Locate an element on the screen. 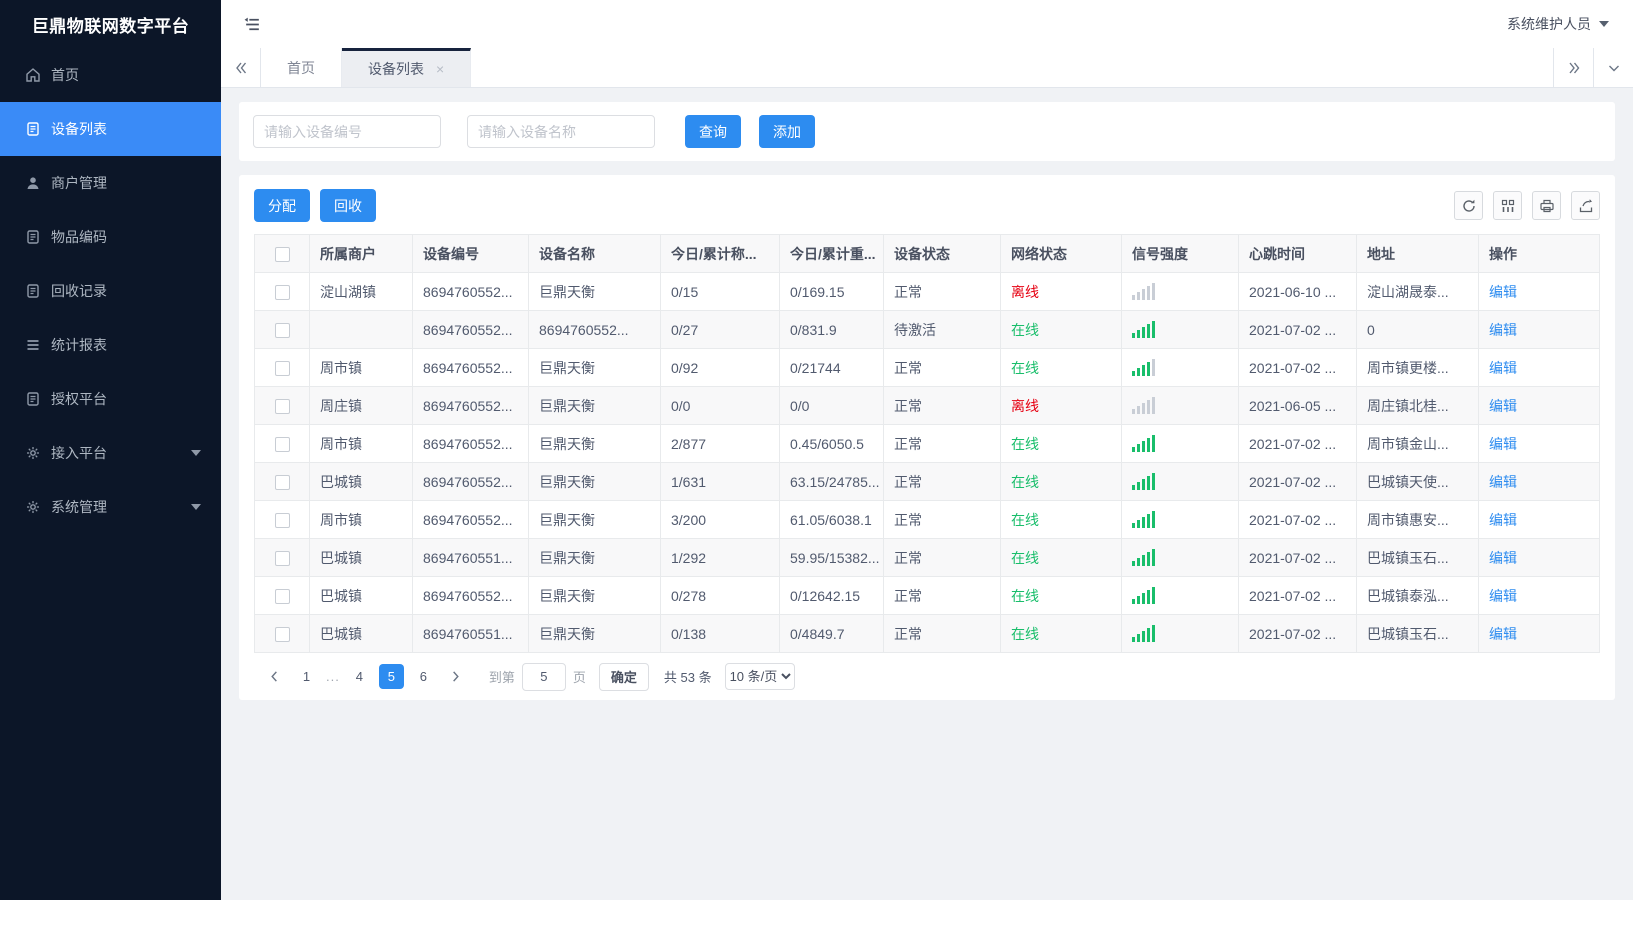 Image resolution: width=1633 pixels, height=937 pixels. tab-bar: 首页 设备列表 × is located at coordinates (927, 68).